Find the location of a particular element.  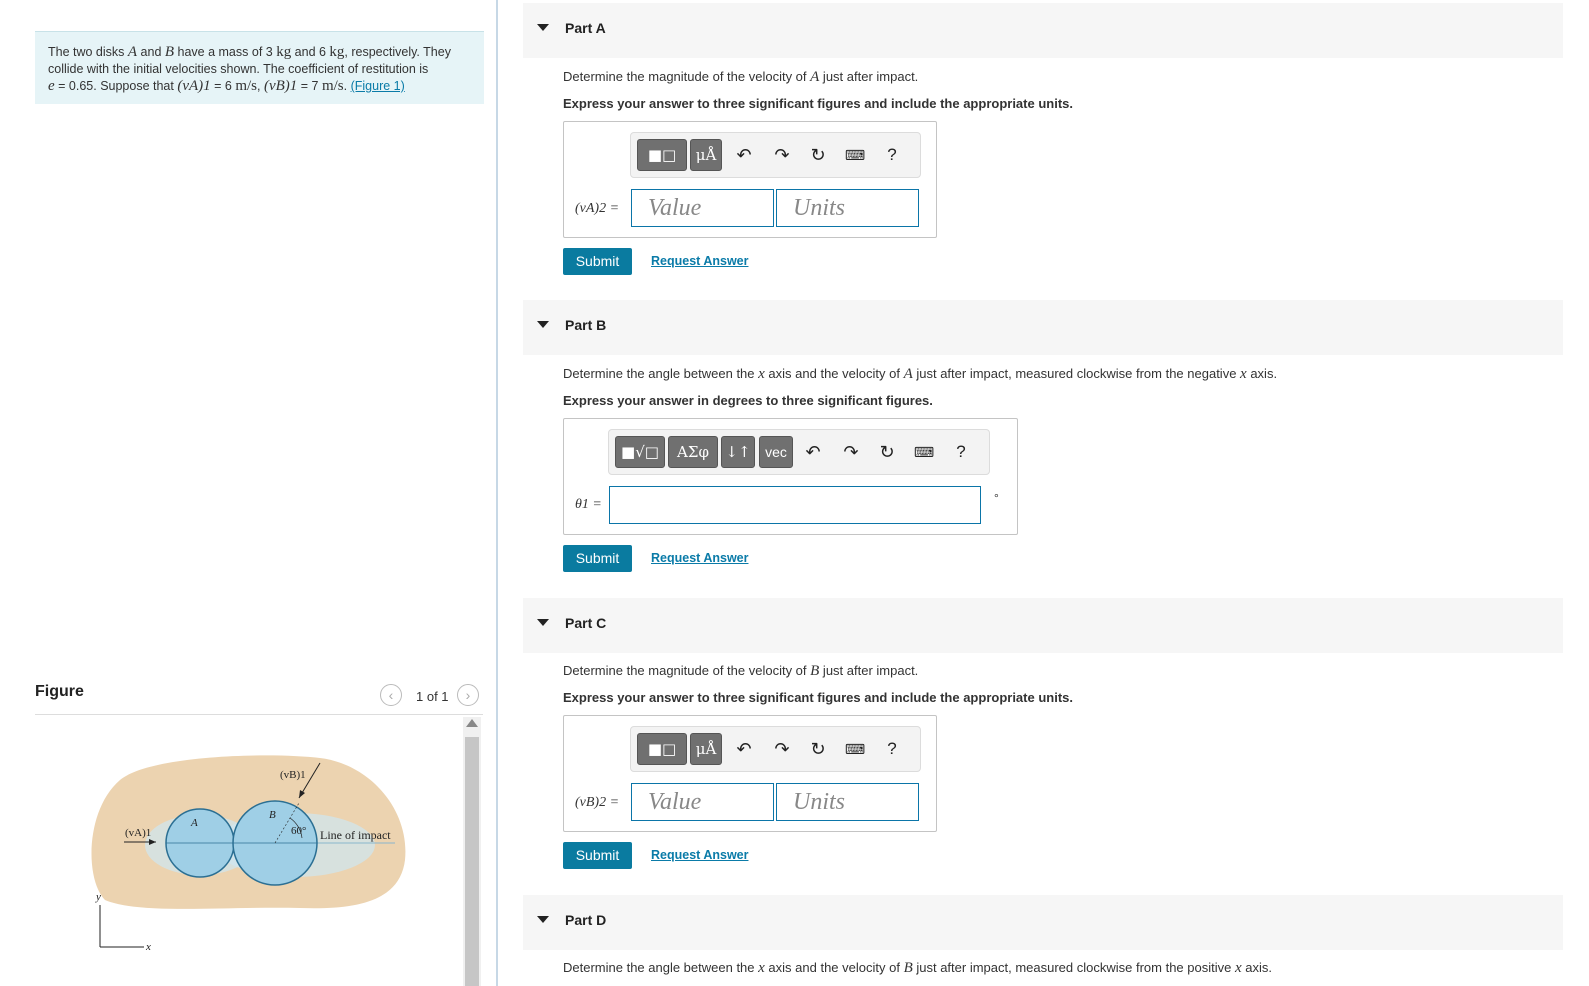

part-a-label: (vA)2 = is located at coordinates (597, 208).